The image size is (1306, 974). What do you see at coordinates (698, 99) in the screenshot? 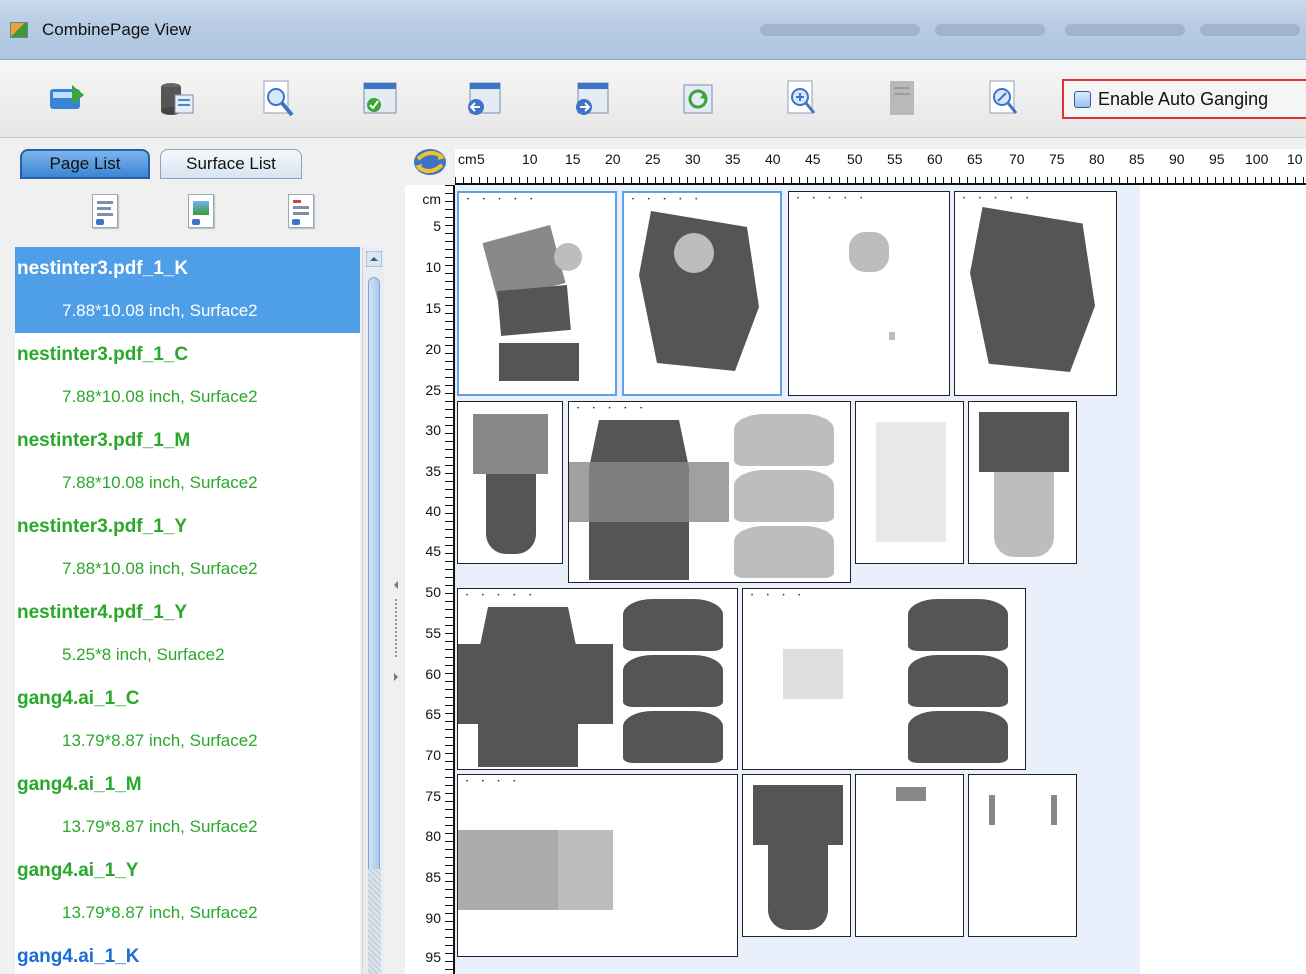
I see `refresh-layout-button` at bounding box center [698, 99].